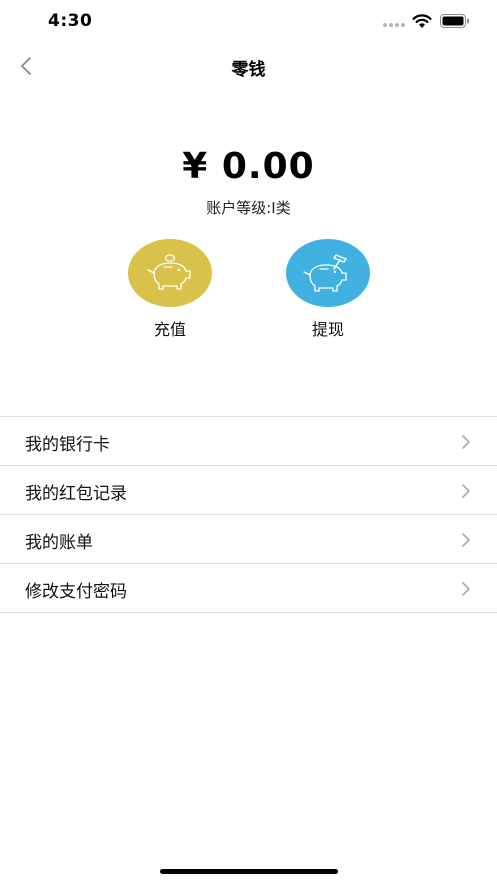  Describe the element at coordinates (325, 273) in the screenshot. I see `piggy-bank-hammer-icon` at that location.